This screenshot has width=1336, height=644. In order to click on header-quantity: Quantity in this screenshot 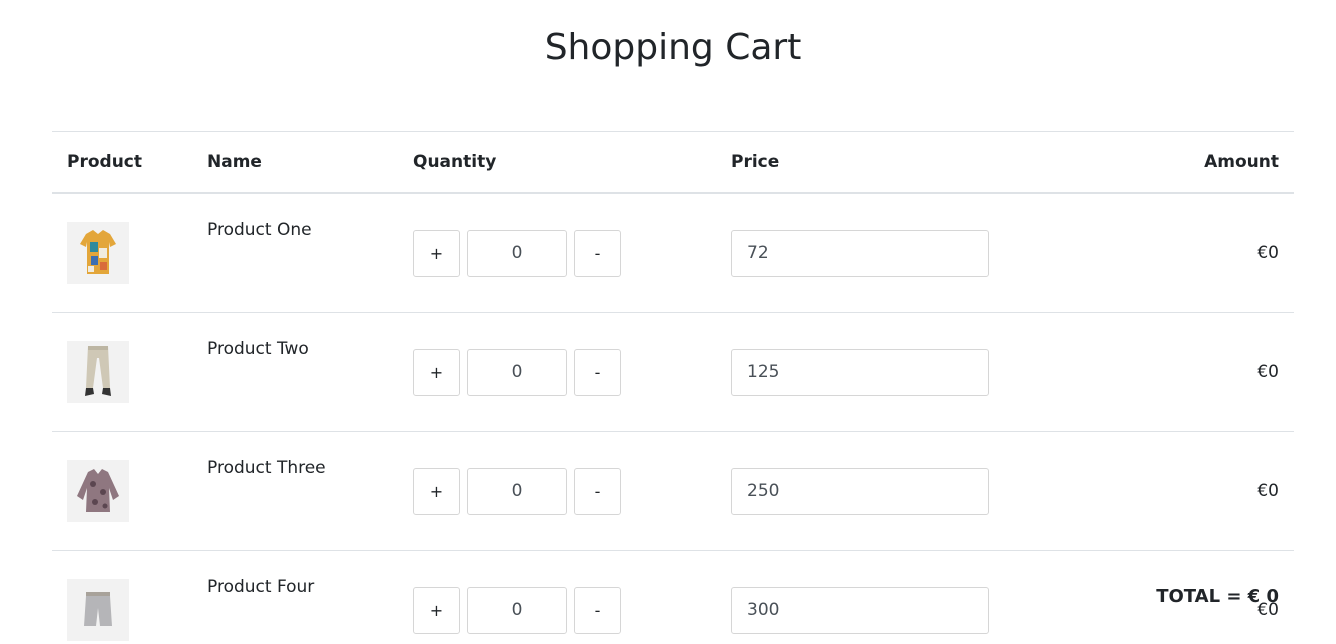, I will do `click(557, 162)`.